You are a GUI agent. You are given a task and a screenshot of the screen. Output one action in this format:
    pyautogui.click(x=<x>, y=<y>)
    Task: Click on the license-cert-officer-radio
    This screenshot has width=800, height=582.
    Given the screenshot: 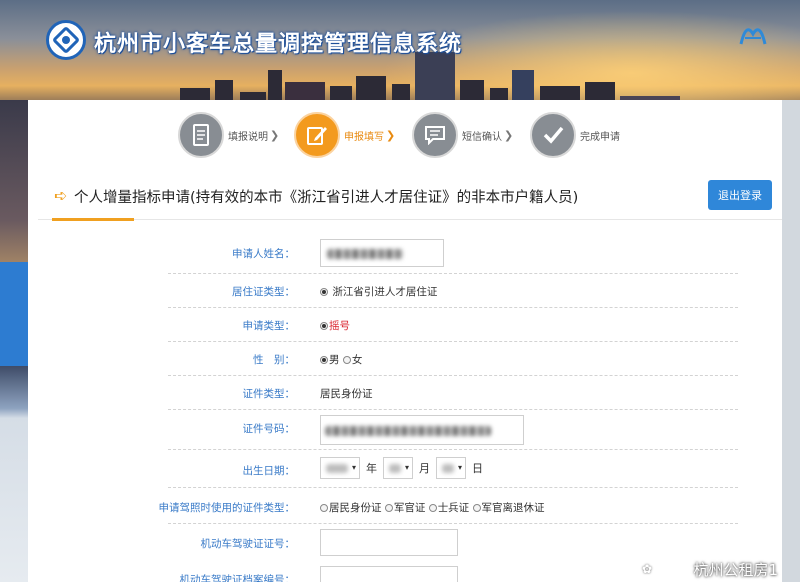 What is the action you would take?
    pyautogui.click(x=388, y=508)
    